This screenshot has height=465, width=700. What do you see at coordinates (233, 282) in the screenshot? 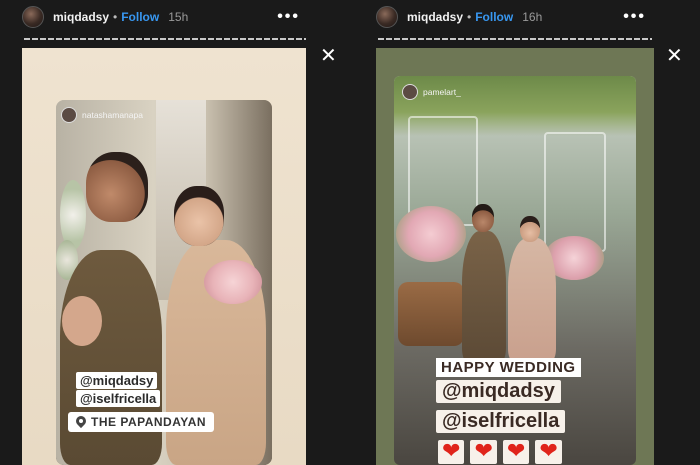
I see `photo-bouquet` at bounding box center [233, 282].